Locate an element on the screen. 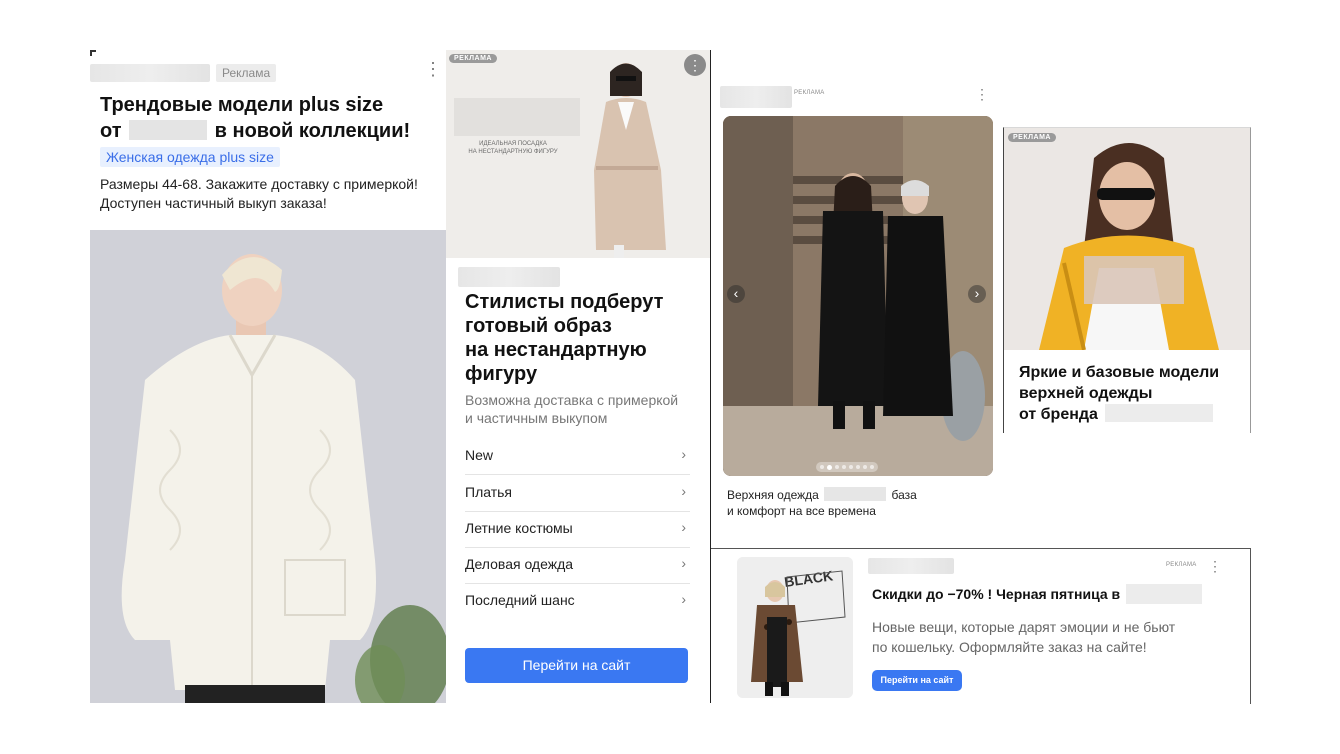  ad-caption-line: и комфорт на все времена is located at coordinates (801, 511).